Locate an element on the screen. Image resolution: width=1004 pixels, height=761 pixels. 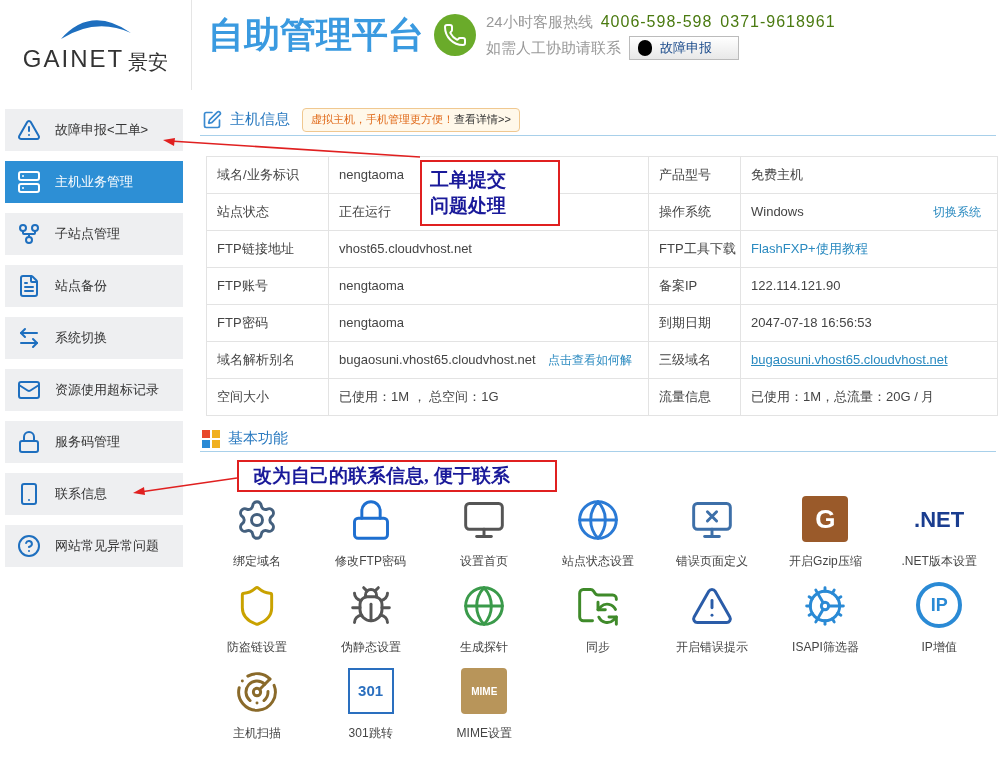
sidebar-item: 站点备份 is located at coordinates (94, 286).